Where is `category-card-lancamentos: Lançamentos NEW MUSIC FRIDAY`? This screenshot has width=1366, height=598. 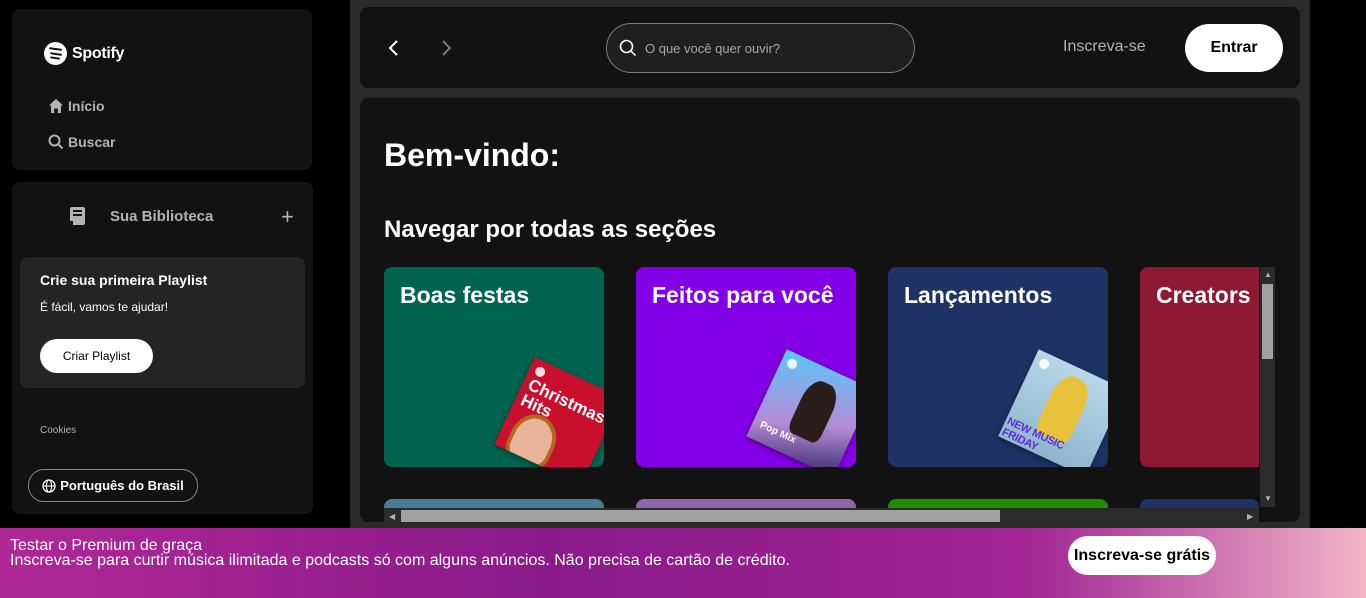
category-card-lancamentos: Lançamentos NEW MUSIC FRIDAY is located at coordinates (998, 367).